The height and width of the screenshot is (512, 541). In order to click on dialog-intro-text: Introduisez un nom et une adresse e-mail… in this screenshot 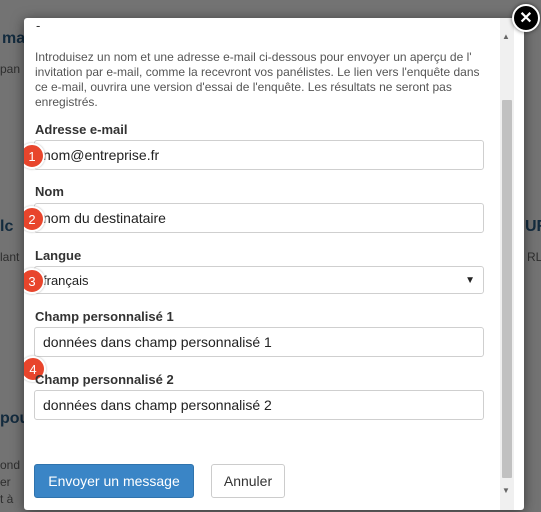, I will do `click(257, 79)`.